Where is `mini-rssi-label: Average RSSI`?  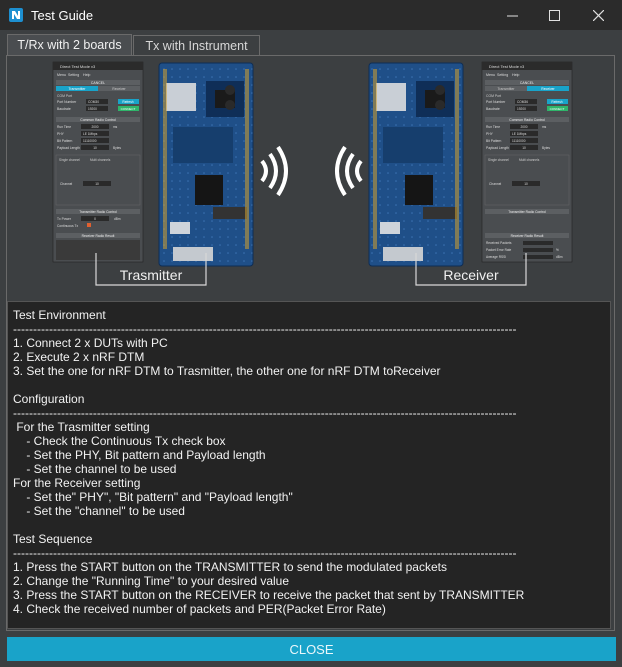
mini-rssi-label: Average RSSI is located at coordinates (496, 257).